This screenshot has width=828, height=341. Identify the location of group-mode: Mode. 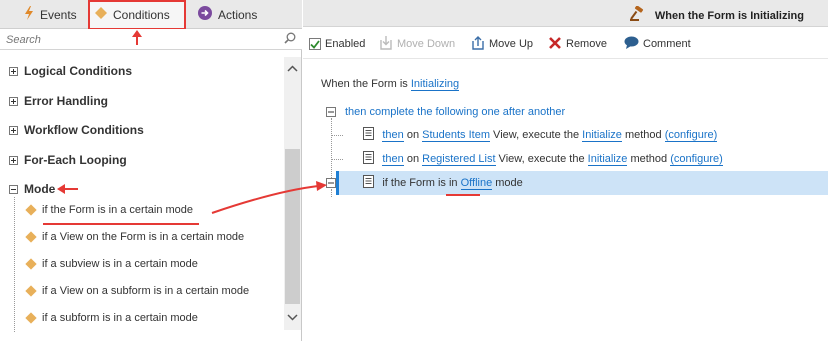
(32, 189).